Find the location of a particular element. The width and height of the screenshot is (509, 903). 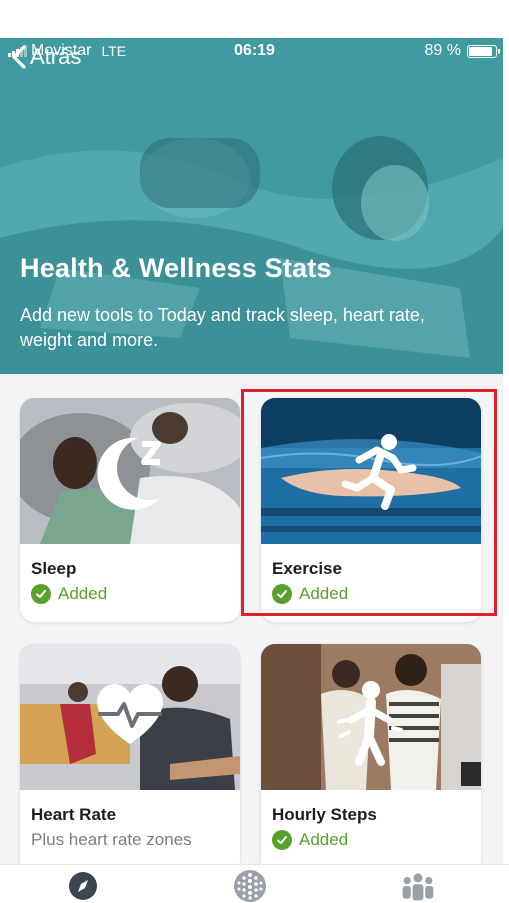

tab-community is located at coordinates (418, 886).